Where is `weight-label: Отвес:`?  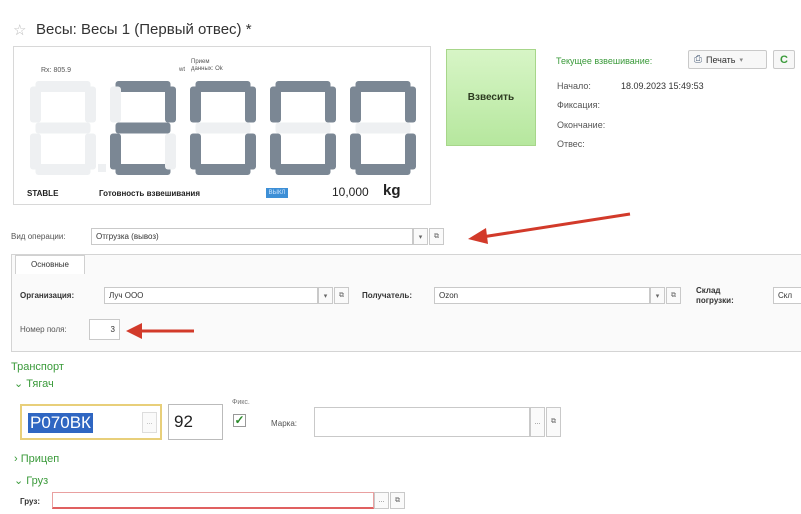 weight-label: Отвес: is located at coordinates (571, 144).